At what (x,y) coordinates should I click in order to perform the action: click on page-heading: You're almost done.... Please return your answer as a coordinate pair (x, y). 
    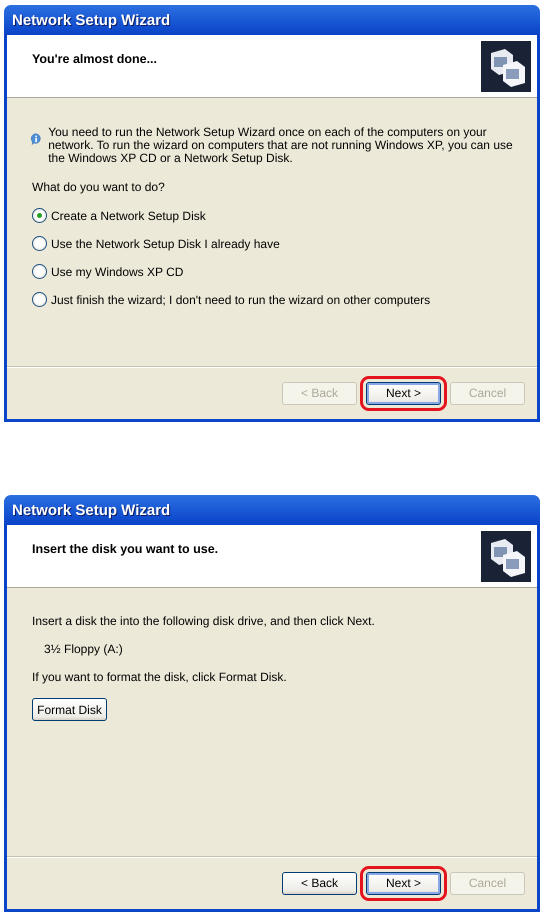
    Looking at the image, I should click on (94, 59).